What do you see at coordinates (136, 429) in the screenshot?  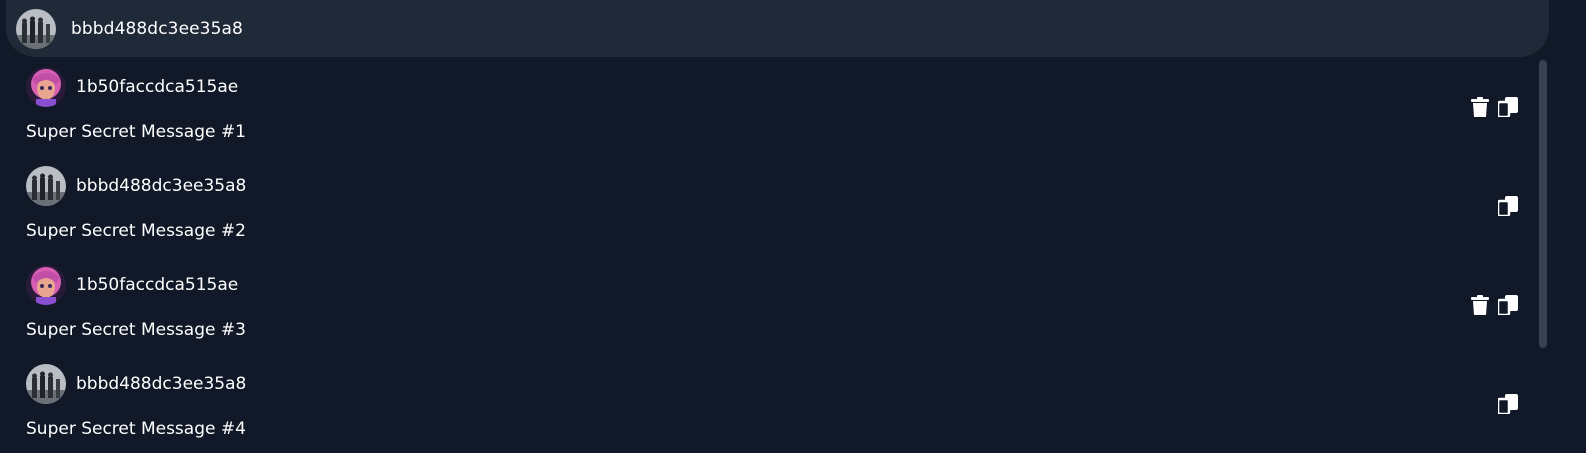 I see `message-text: Super Secret Message #4` at bounding box center [136, 429].